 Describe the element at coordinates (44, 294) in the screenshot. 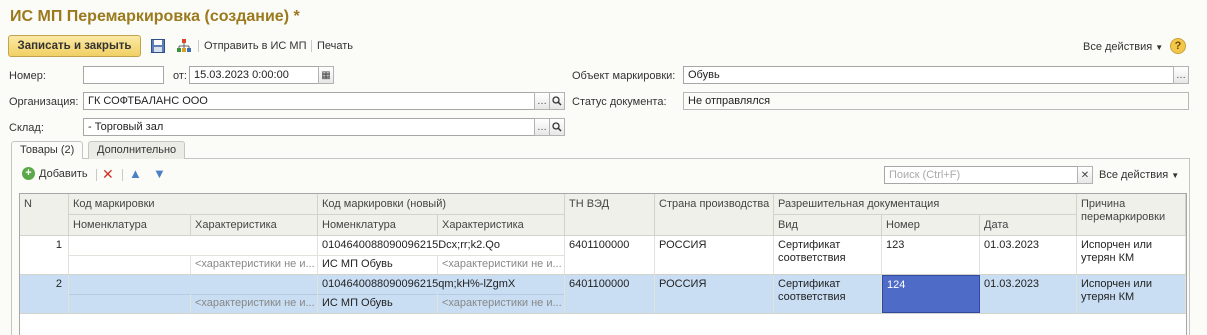

I see `cell-n: 2` at that location.